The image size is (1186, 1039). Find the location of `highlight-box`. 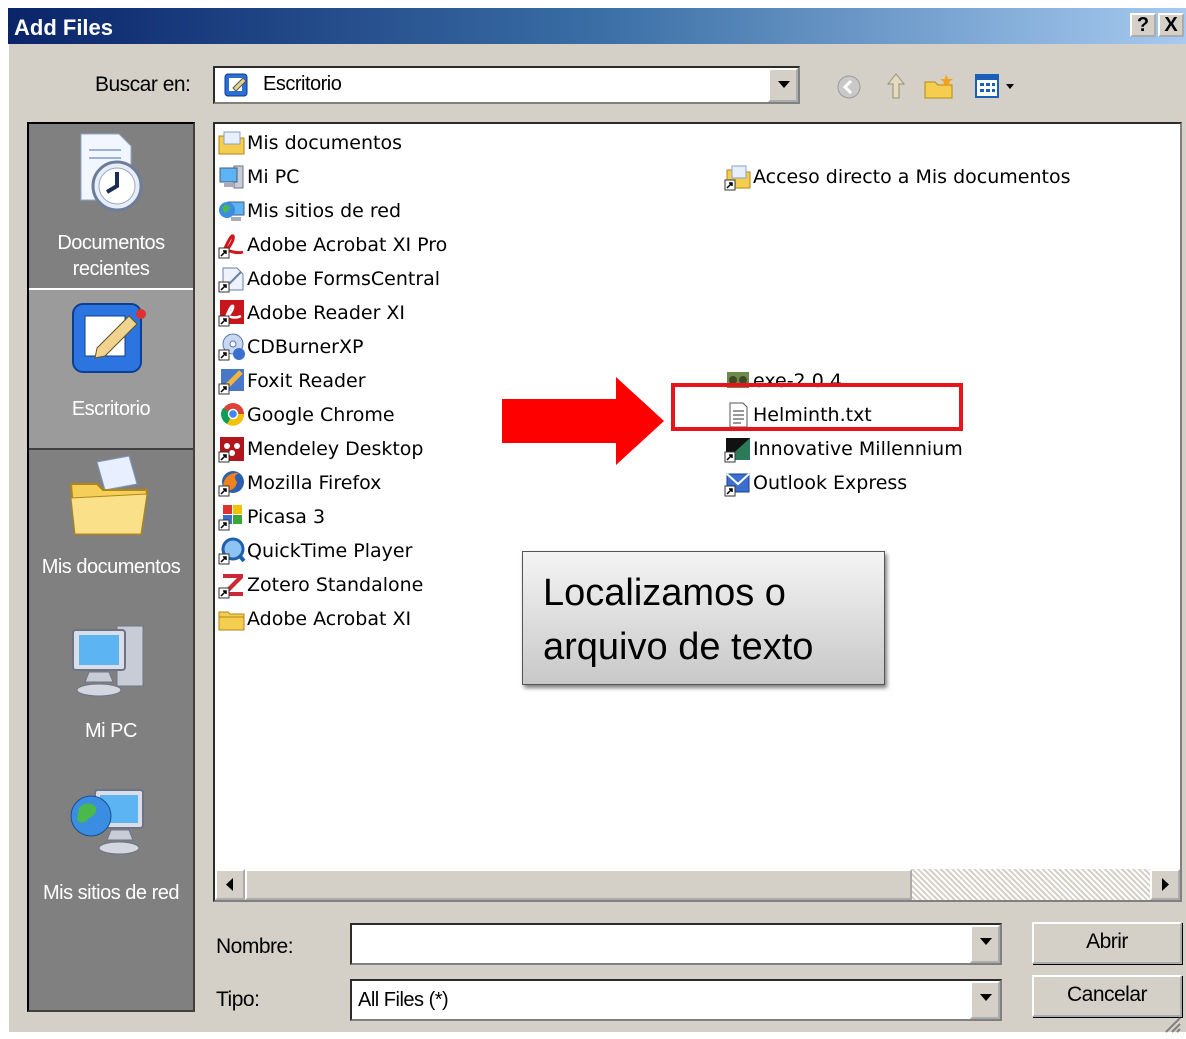

highlight-box is located at coordinates (817, 407).